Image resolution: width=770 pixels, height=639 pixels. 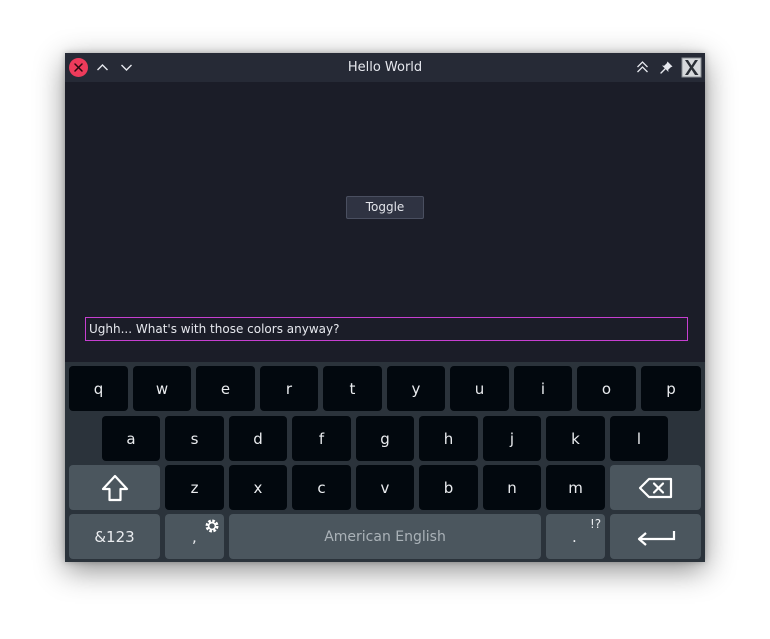 I want to click on key-r: r, so click(x=289, y=388).